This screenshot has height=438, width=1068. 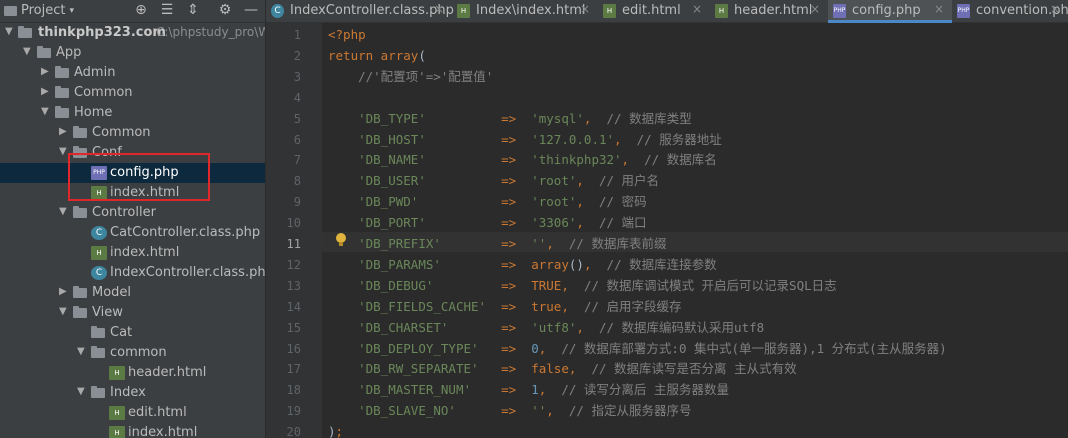 I want to click on tree-folder: ▼ App, so click(x=132, y=53).